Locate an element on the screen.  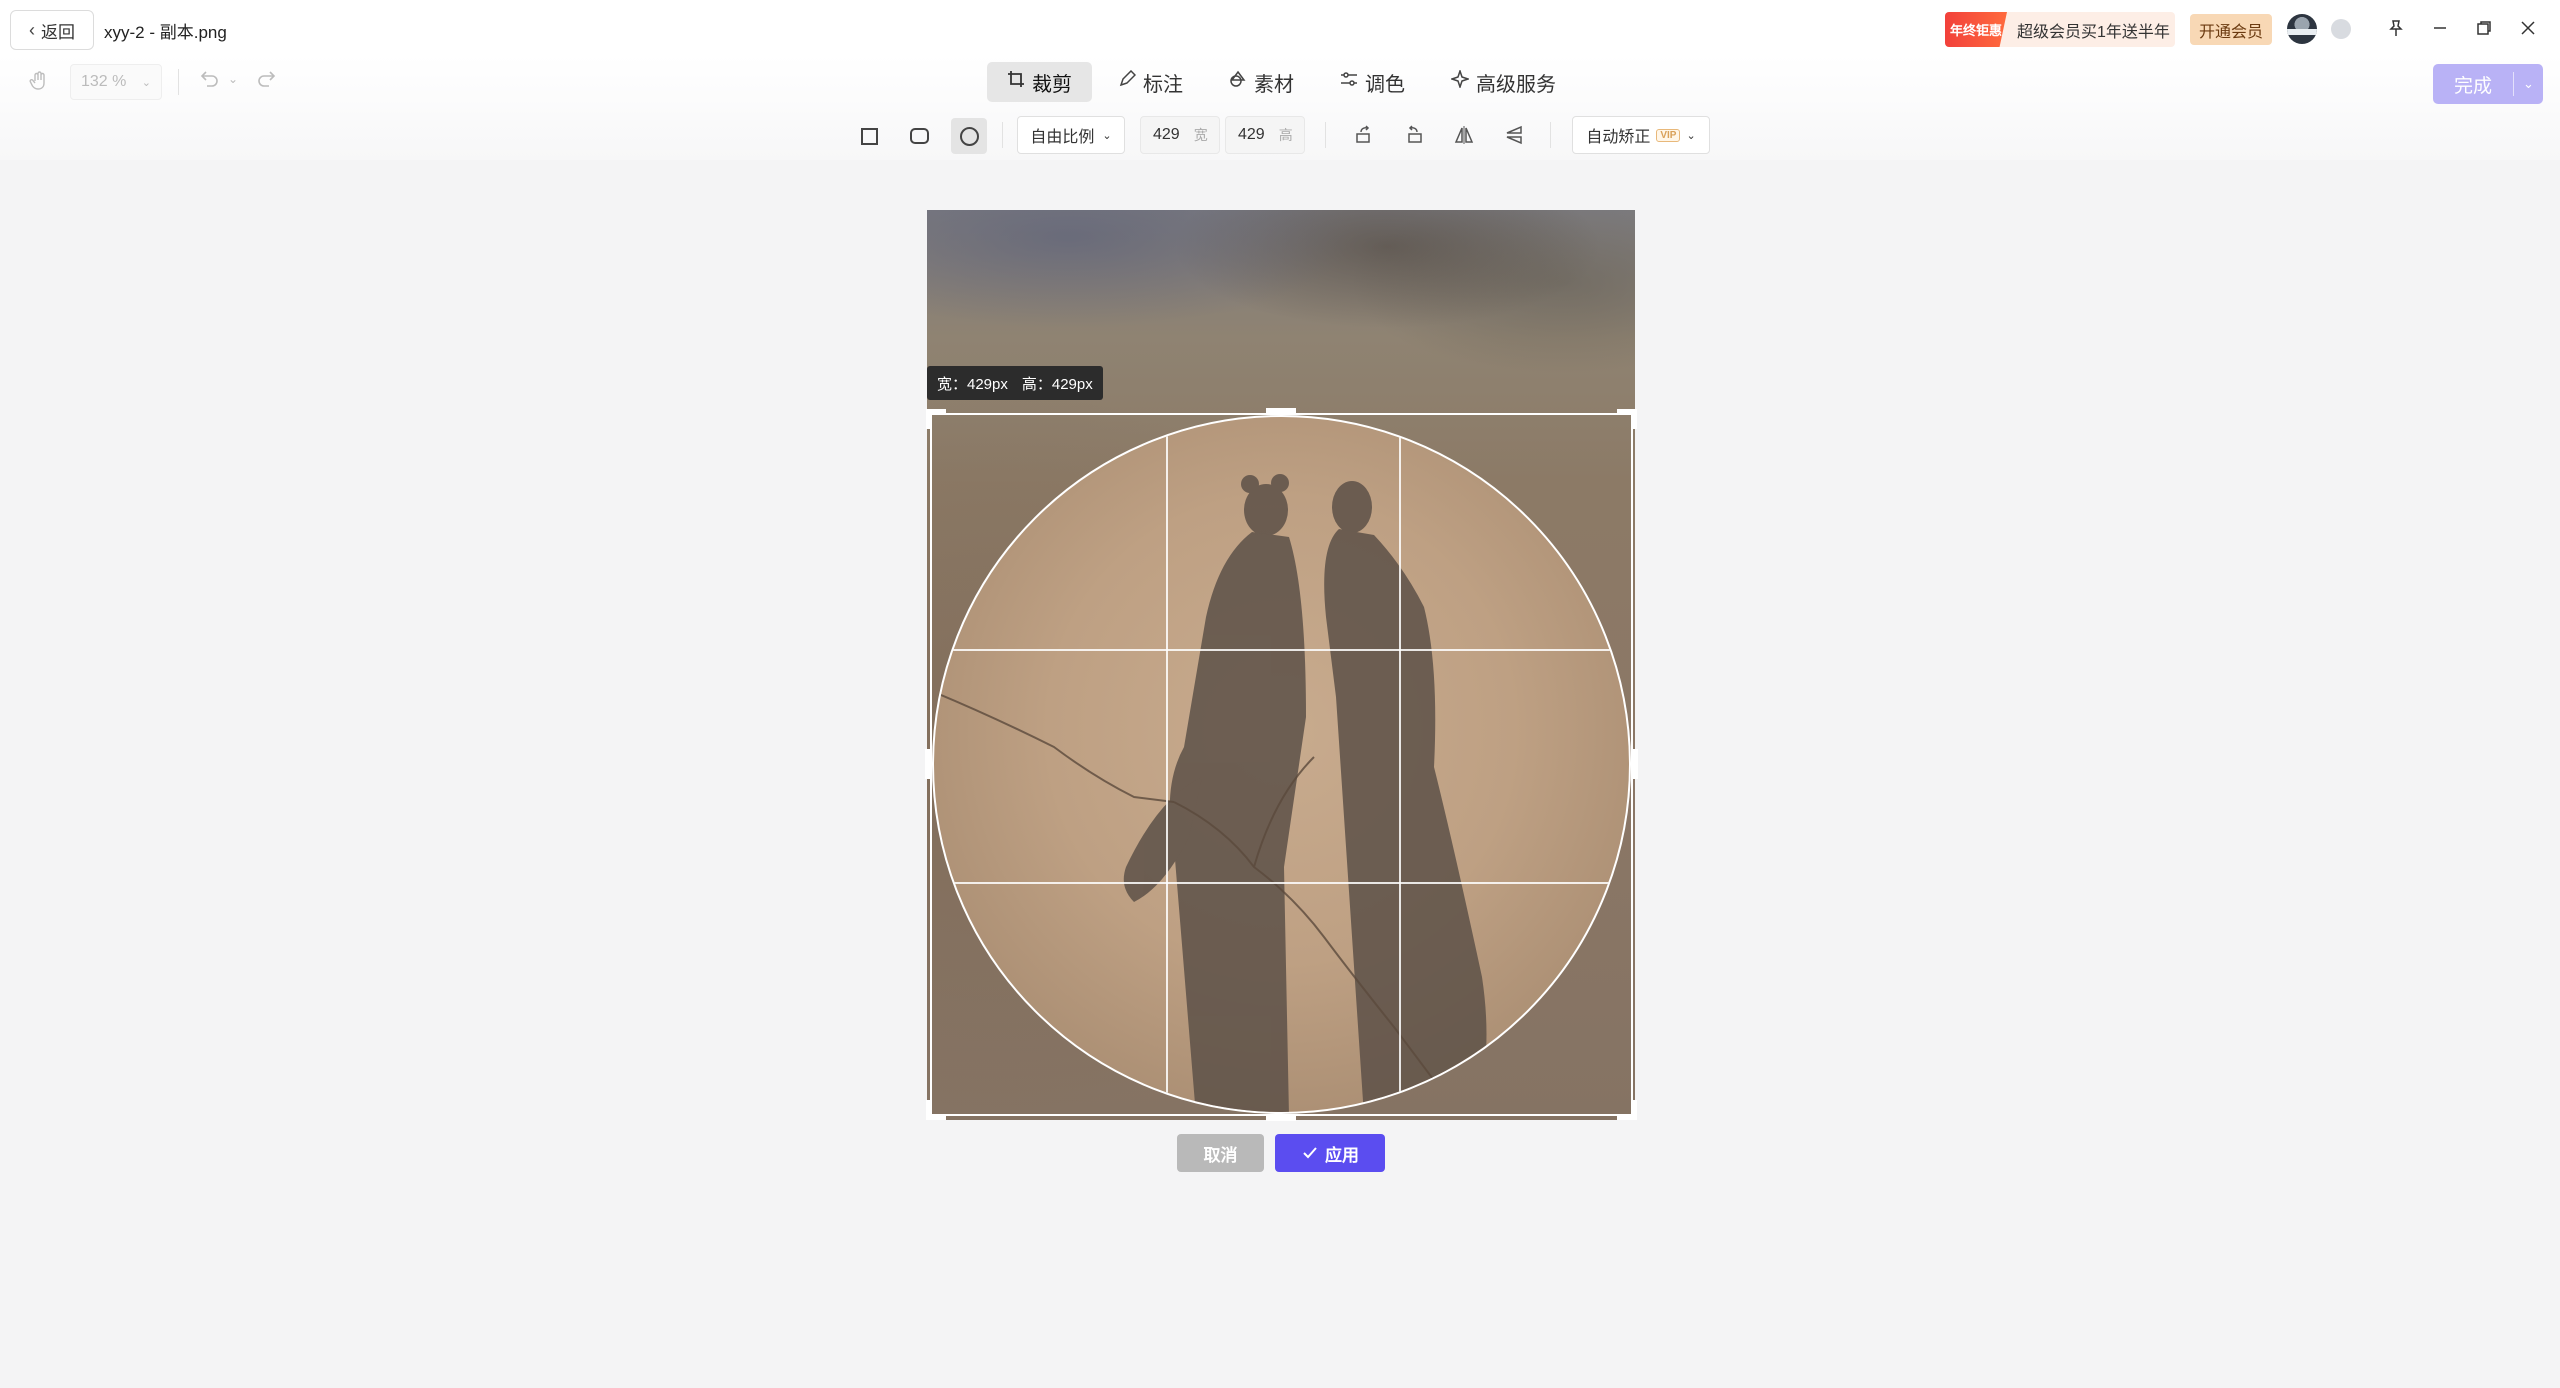
size-tip-width: 宽：429px is located at coordinates (972, 384).